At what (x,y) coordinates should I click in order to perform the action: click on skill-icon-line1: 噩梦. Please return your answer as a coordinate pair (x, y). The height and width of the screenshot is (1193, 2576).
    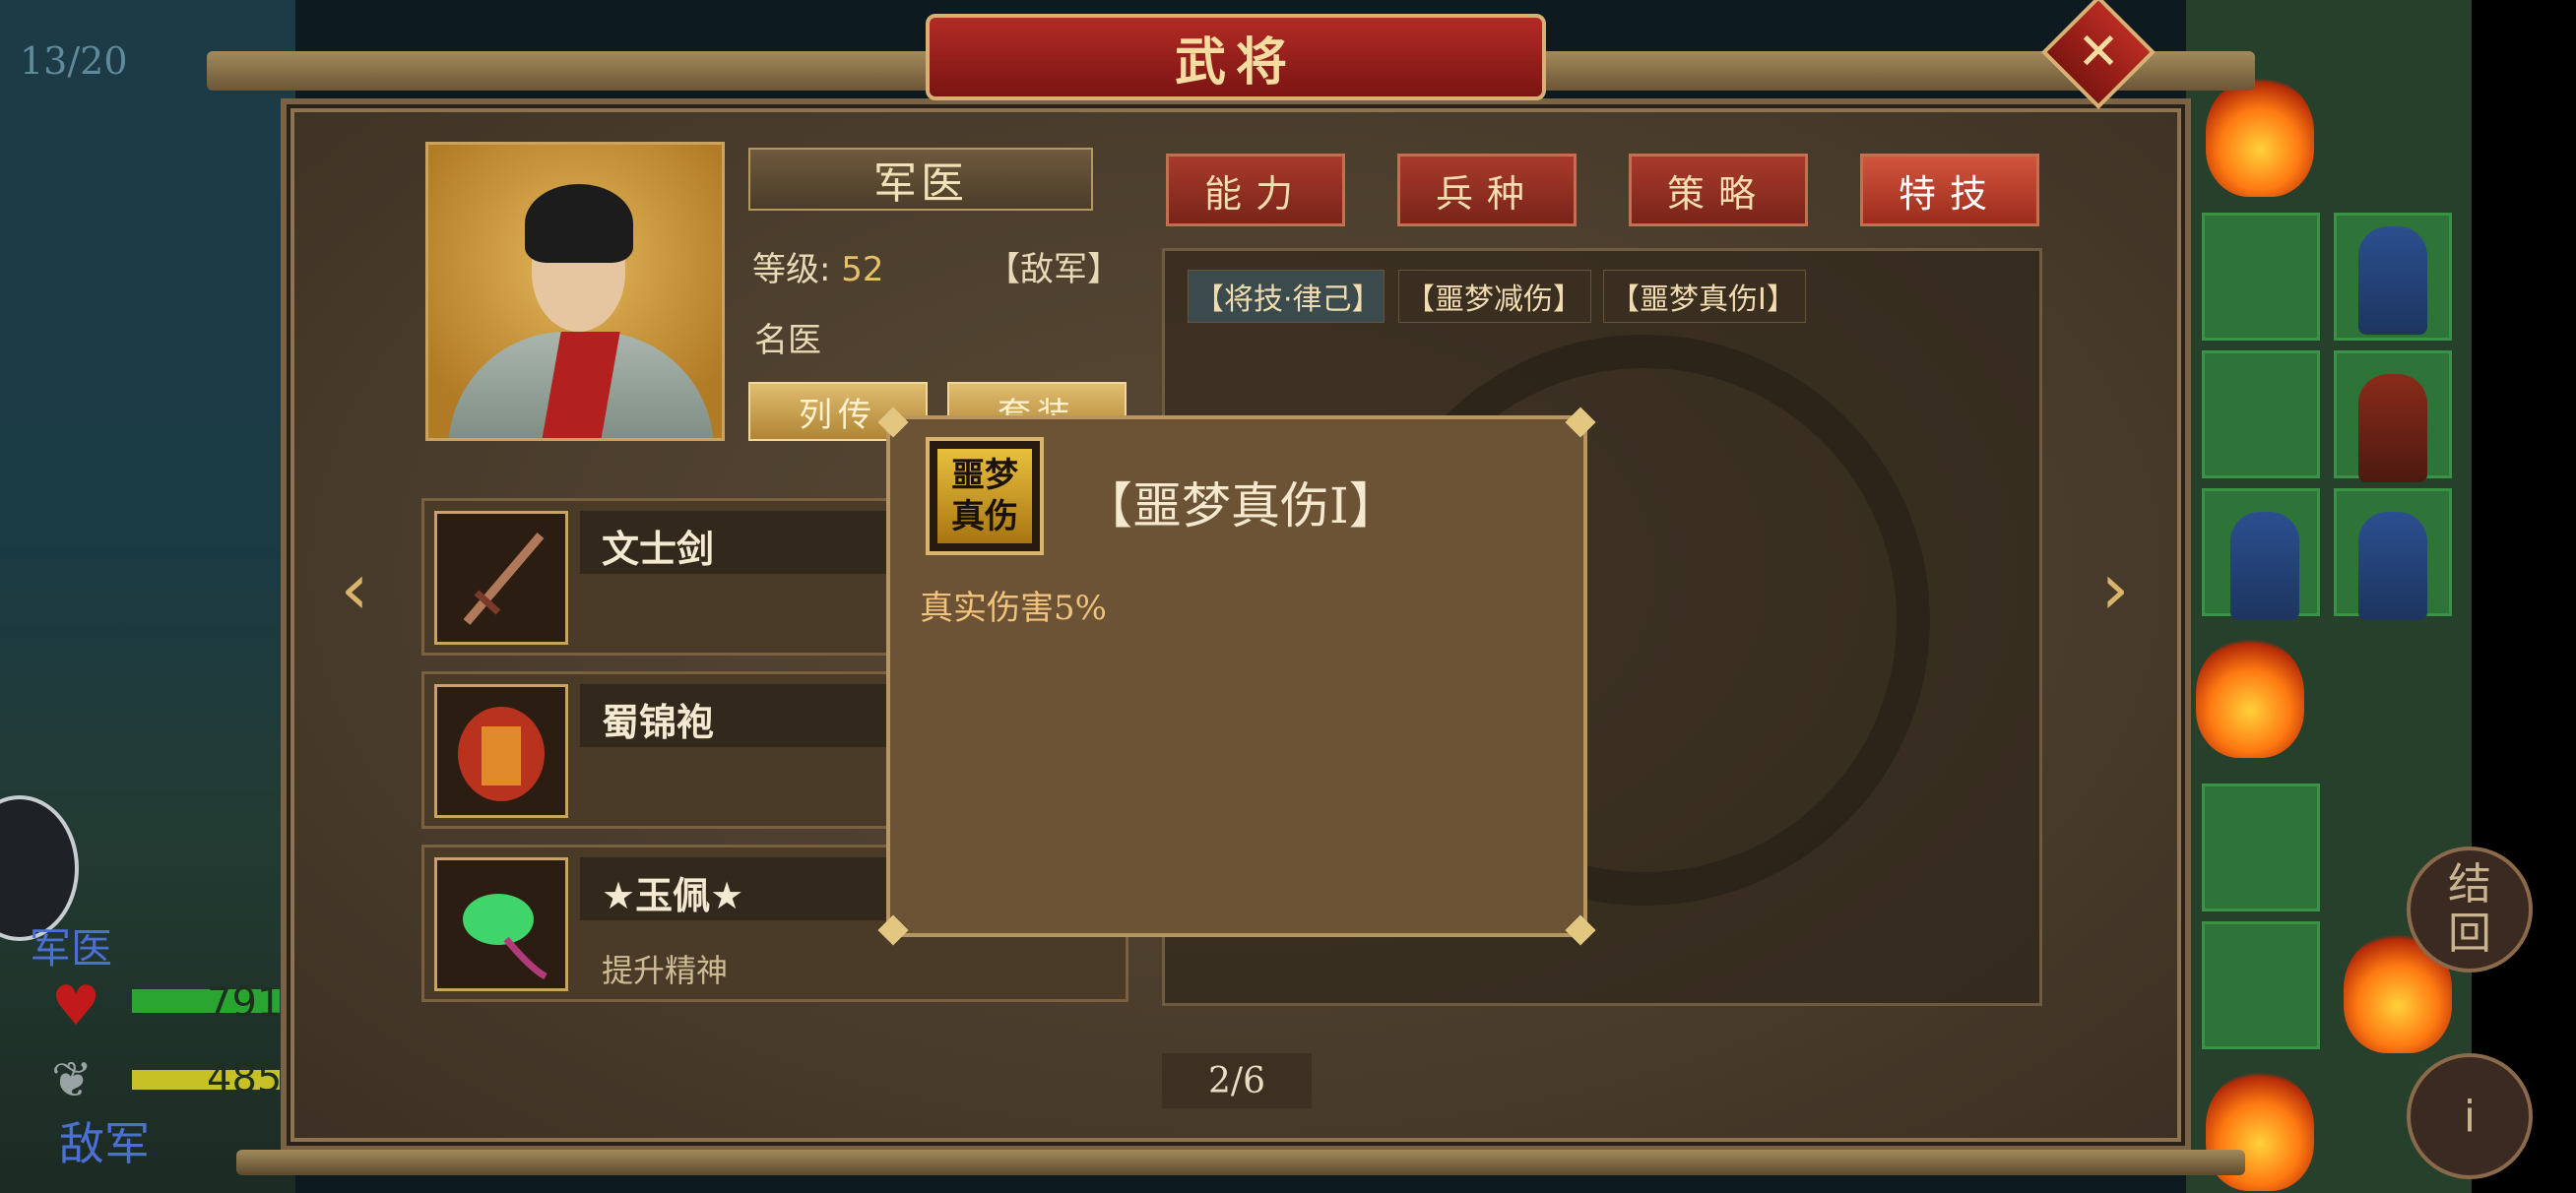
    Looking at the image, I should click on (984, 475).